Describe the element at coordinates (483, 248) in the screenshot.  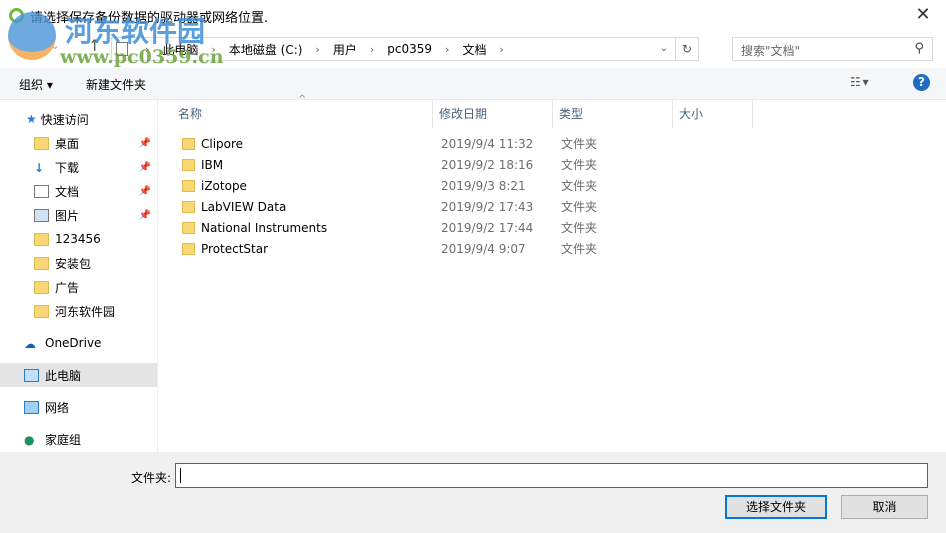
I see `file-date: 2019/9/4 9:07` at that location.